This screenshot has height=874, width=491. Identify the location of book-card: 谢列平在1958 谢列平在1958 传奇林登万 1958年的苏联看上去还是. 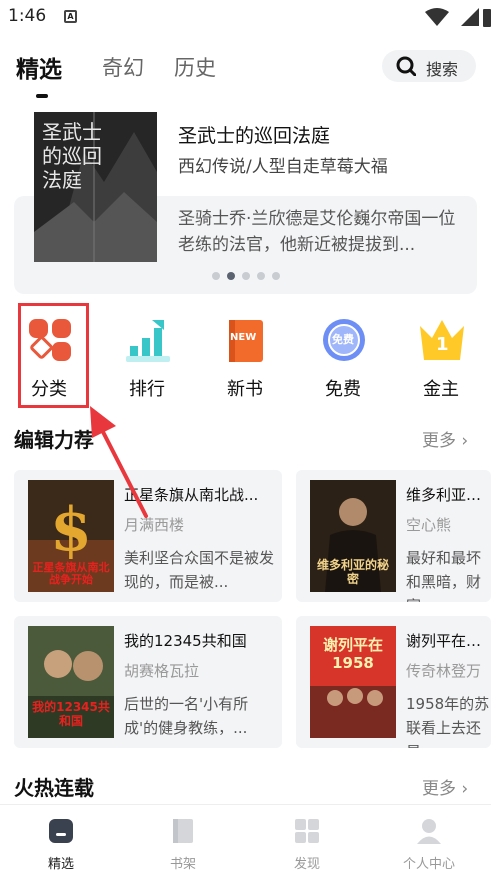
(393, 682).